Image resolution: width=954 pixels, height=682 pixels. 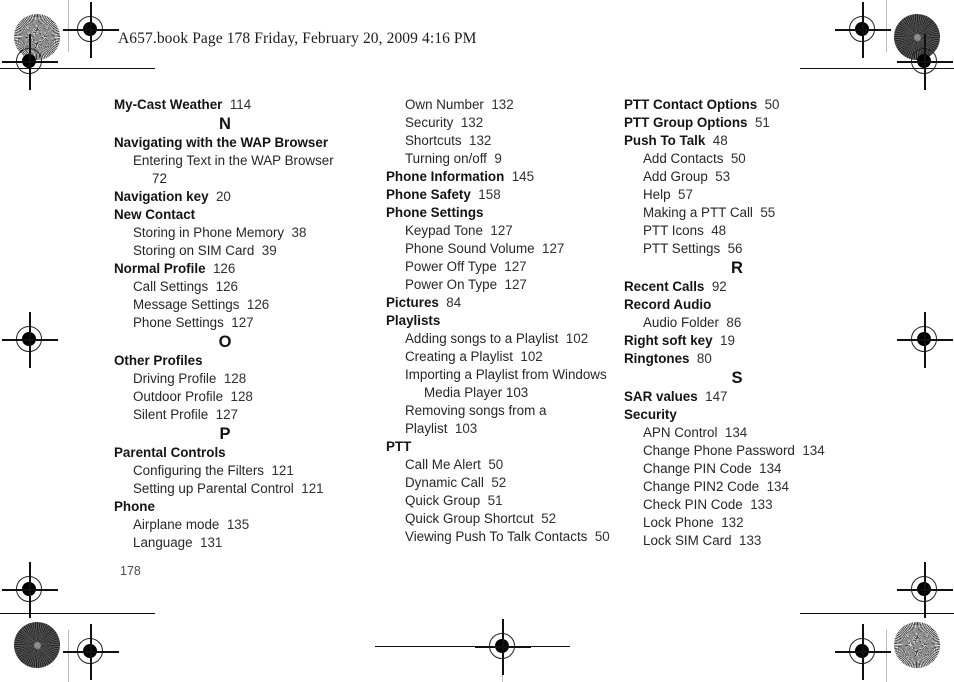 I want to click on index-entry-label: Dynamic Call, so click(x=444, y=482).